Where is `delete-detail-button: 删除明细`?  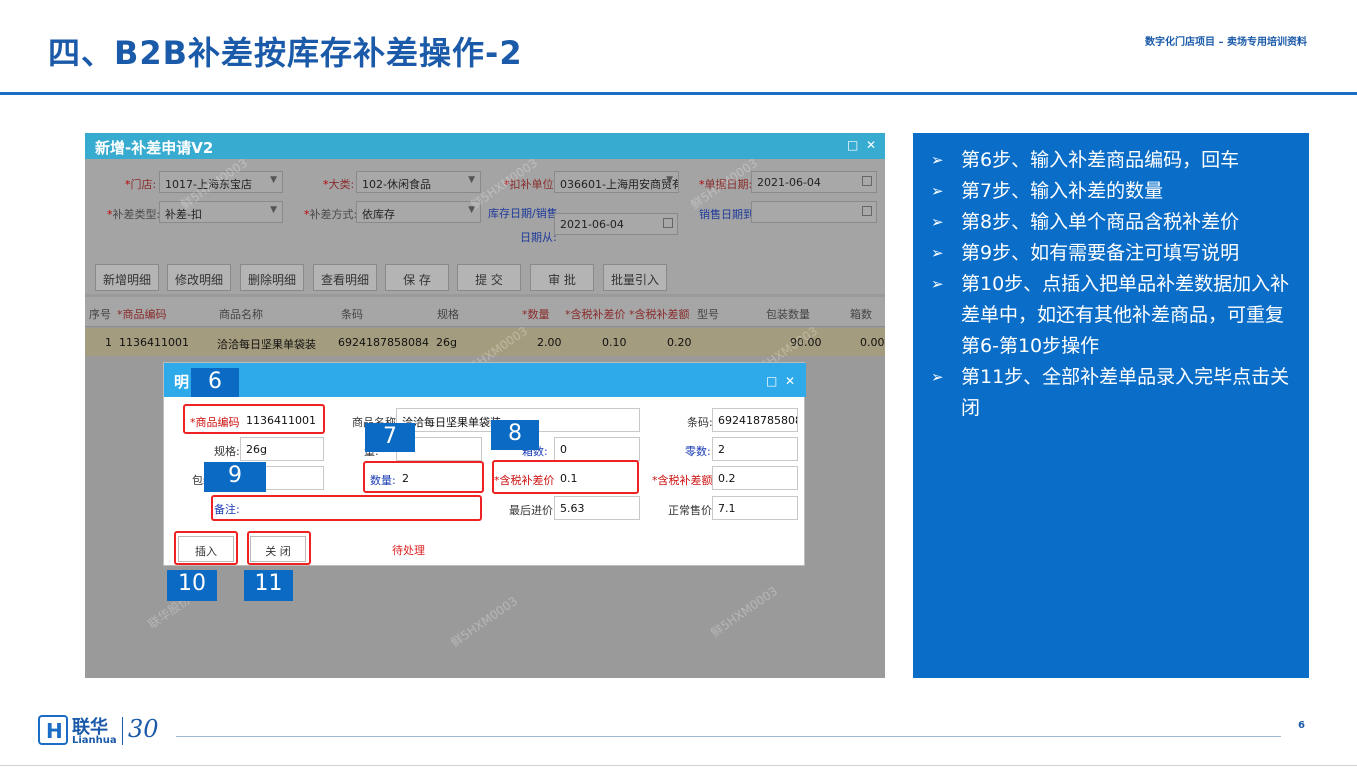 delete-detail-button: 删除明细 is located at coordinates (272, 277).